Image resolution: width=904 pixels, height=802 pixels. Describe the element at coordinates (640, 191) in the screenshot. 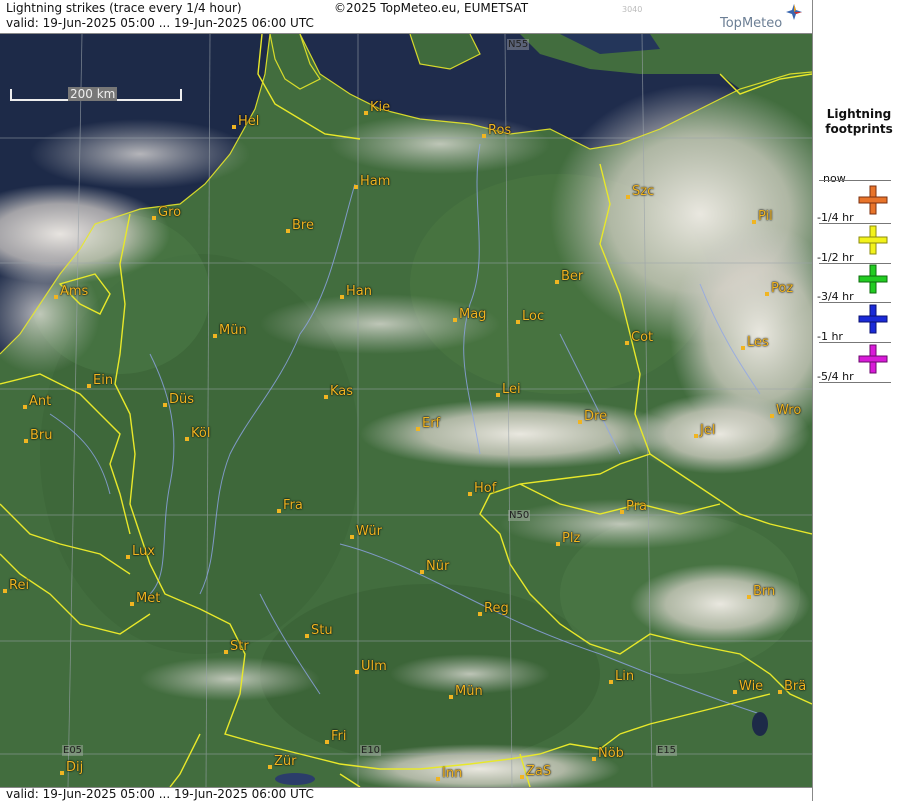

I see `city-label: Szc` at that location.